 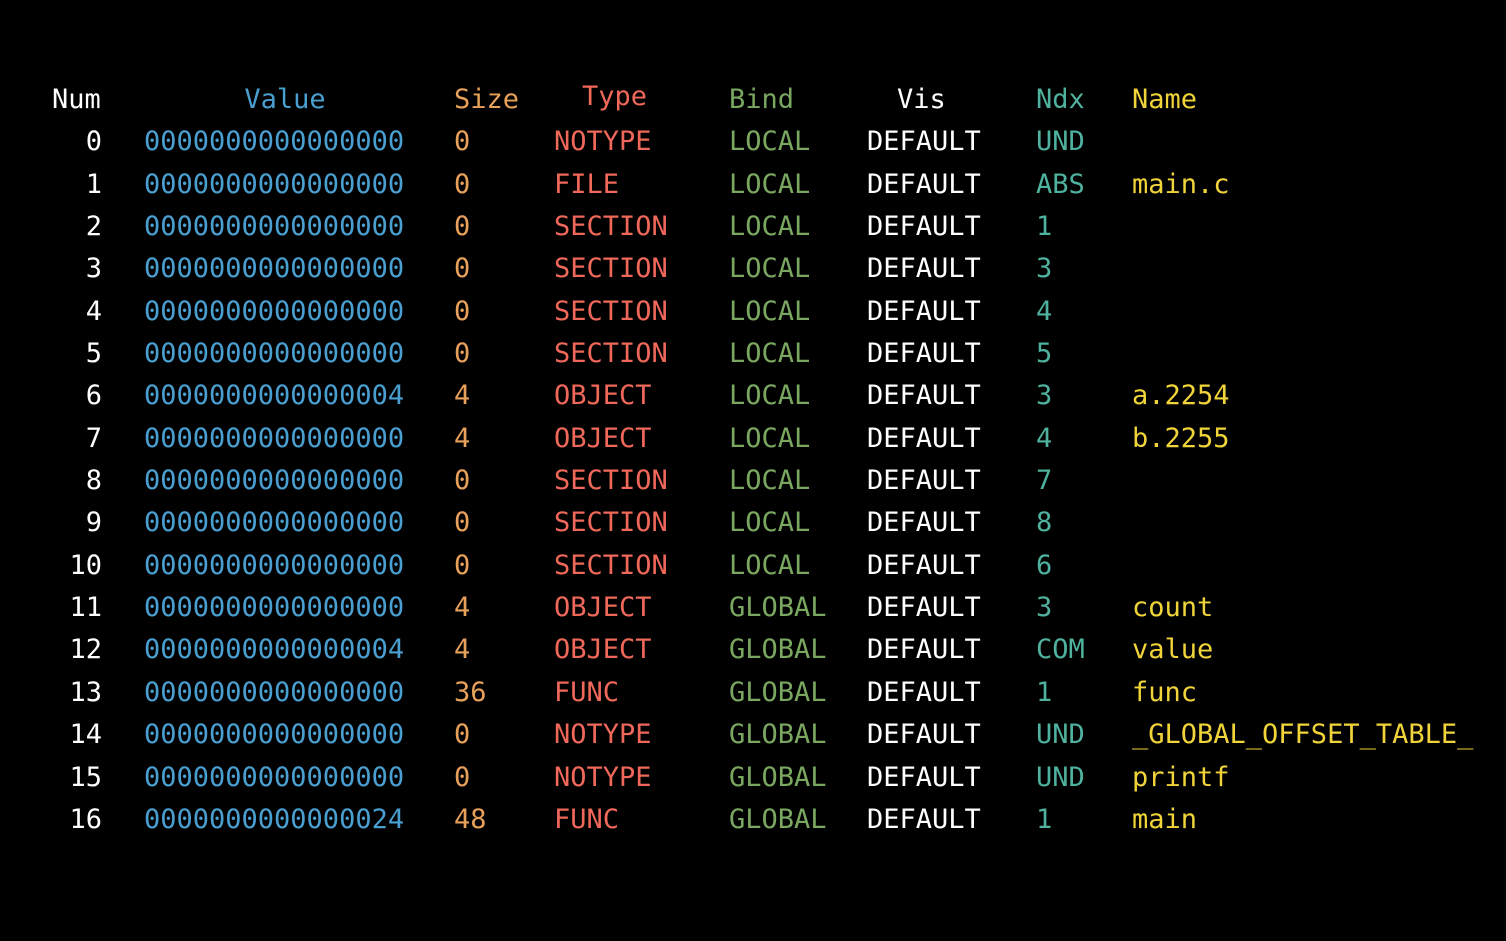 What do you see at coordinates (85, 650) in the screenshot?
I see `cell-num: 12` at bounding box center [85, 650].